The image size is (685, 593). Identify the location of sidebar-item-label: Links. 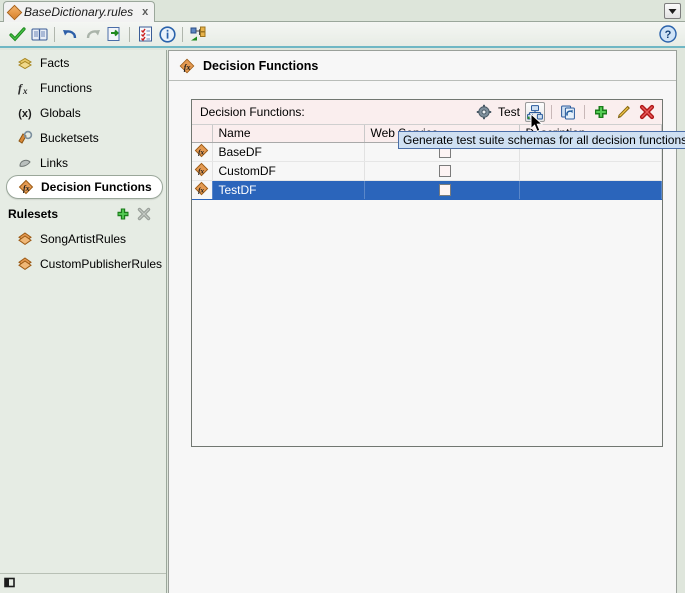
(54, 162).